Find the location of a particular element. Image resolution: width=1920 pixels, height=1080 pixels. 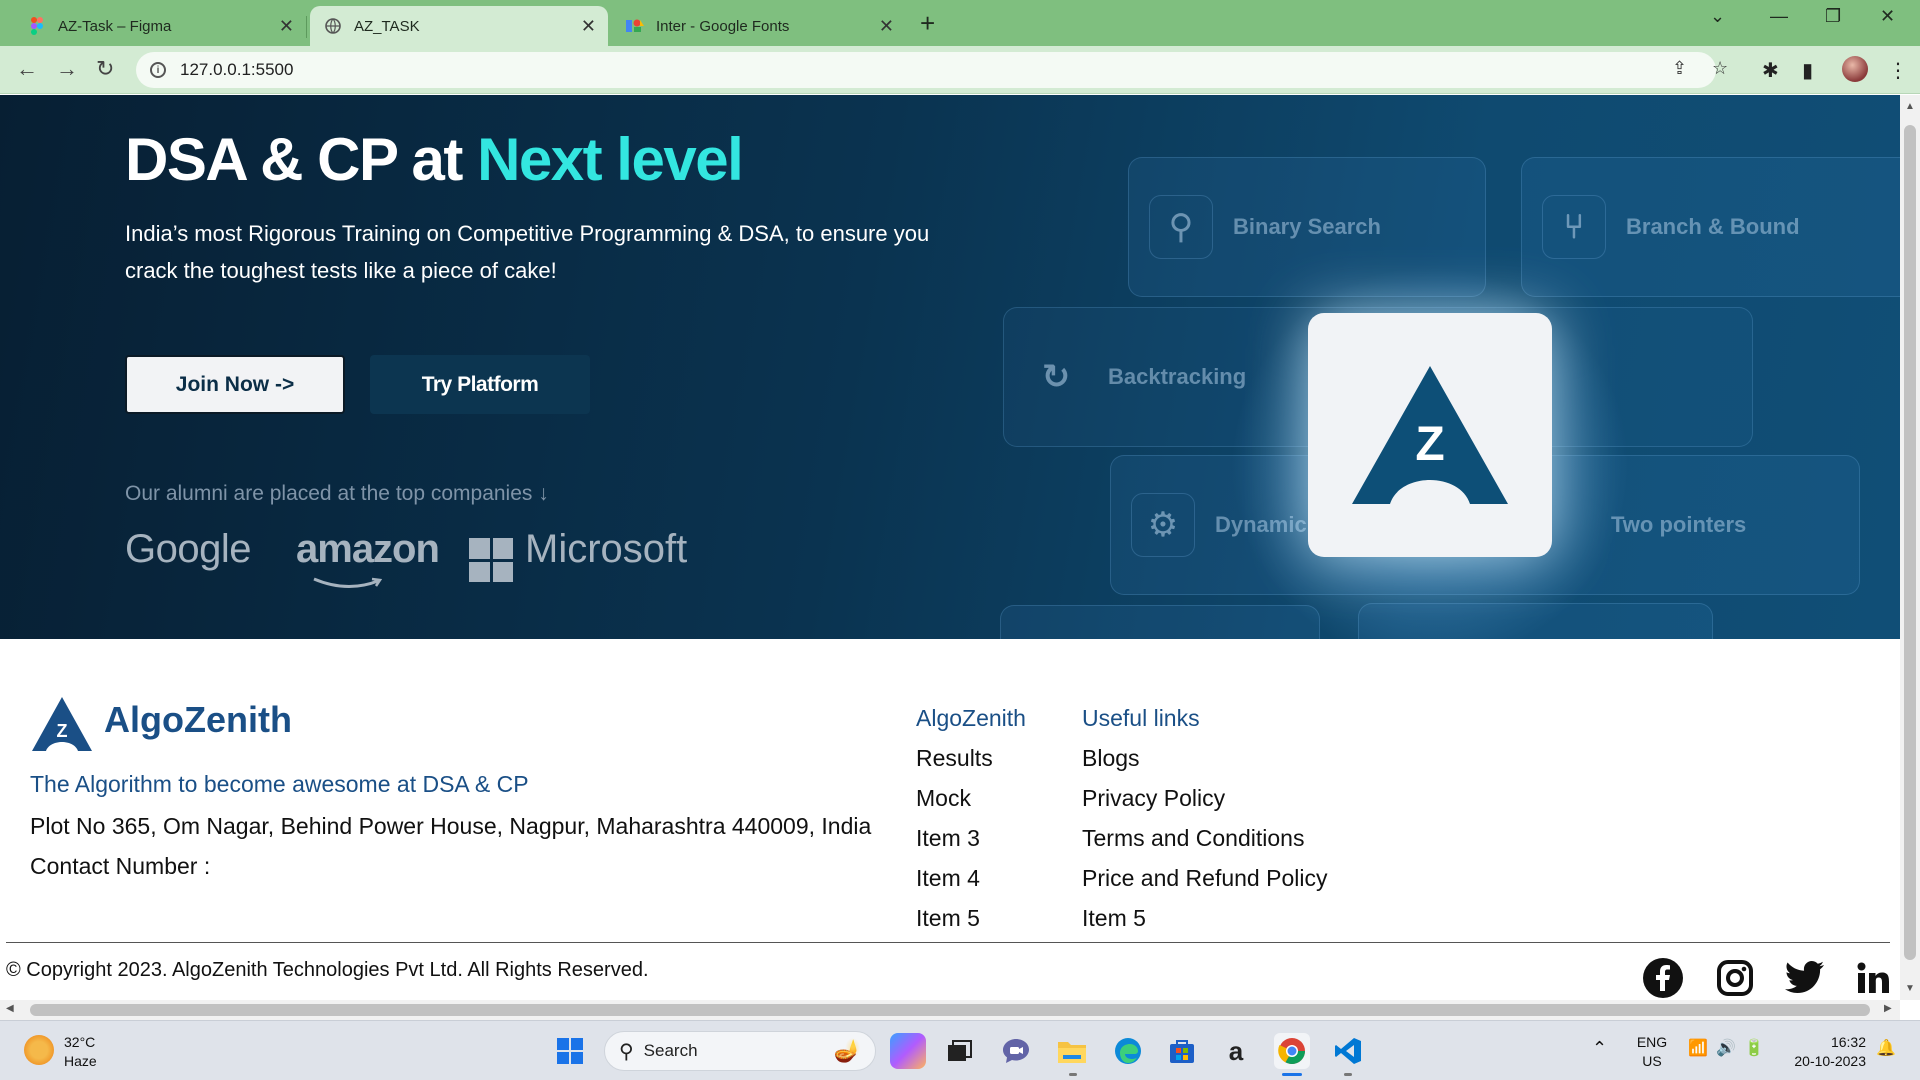

branch-icon: ⑂ is located at coordinates (1574, 227).